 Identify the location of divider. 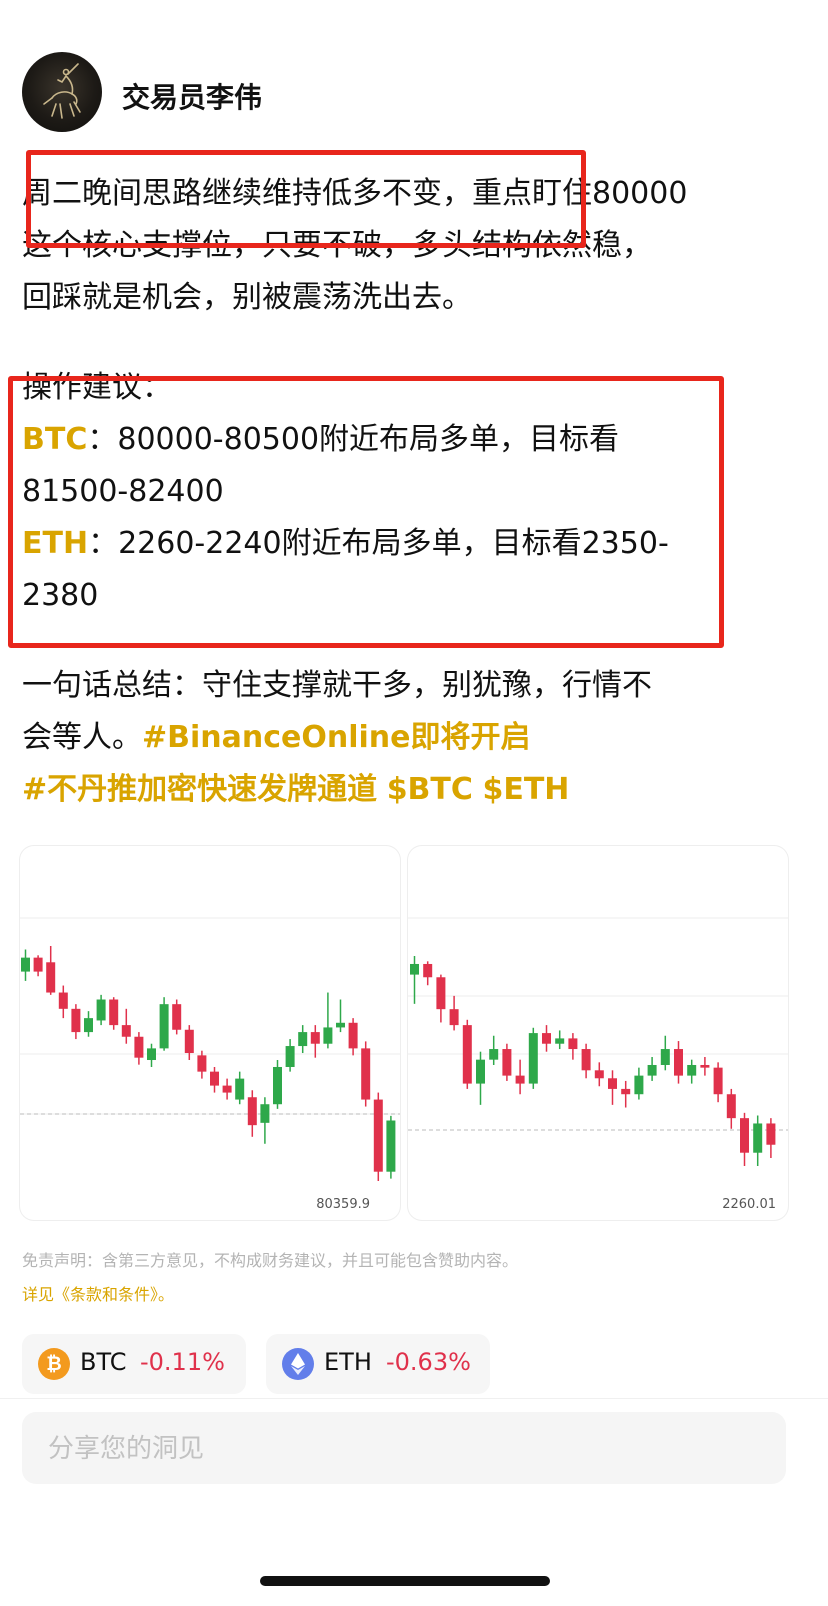
(414, 1398).